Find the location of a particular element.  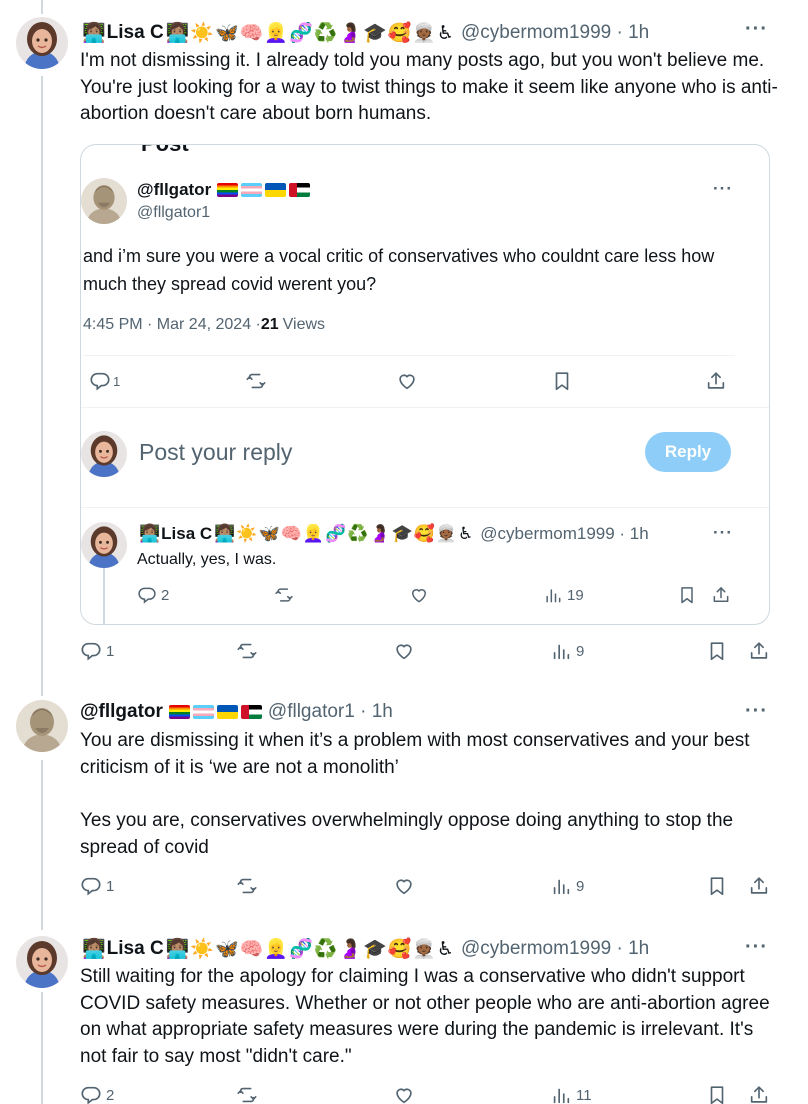

quote-more-icon: ··· is located at coordinates (723, 189).